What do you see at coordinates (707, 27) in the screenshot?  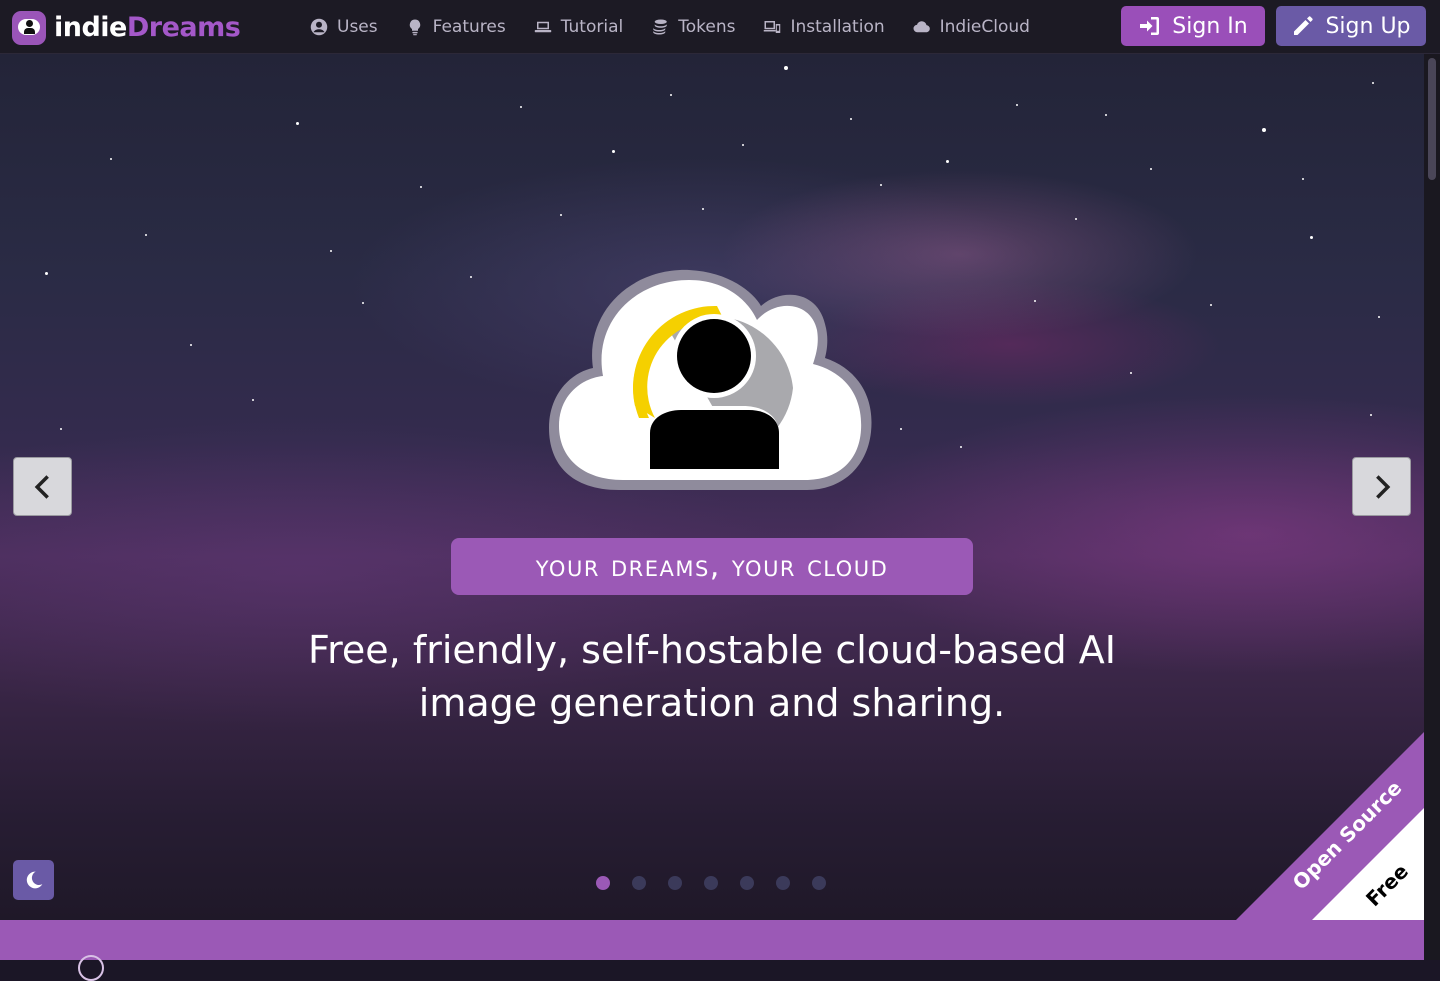 I see `nav-item-label: Tokens` at bounding box center [707, 27].